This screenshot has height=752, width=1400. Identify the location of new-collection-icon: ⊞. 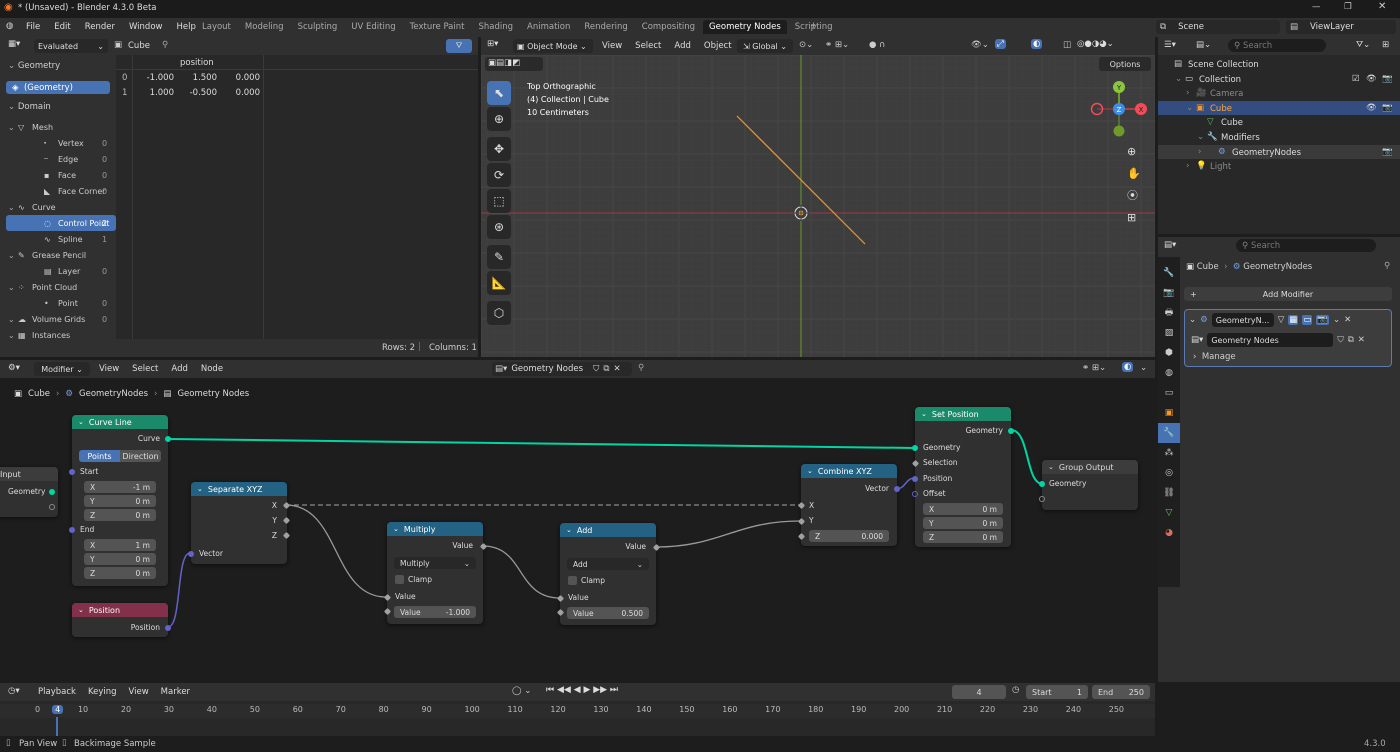
(1385, 45).